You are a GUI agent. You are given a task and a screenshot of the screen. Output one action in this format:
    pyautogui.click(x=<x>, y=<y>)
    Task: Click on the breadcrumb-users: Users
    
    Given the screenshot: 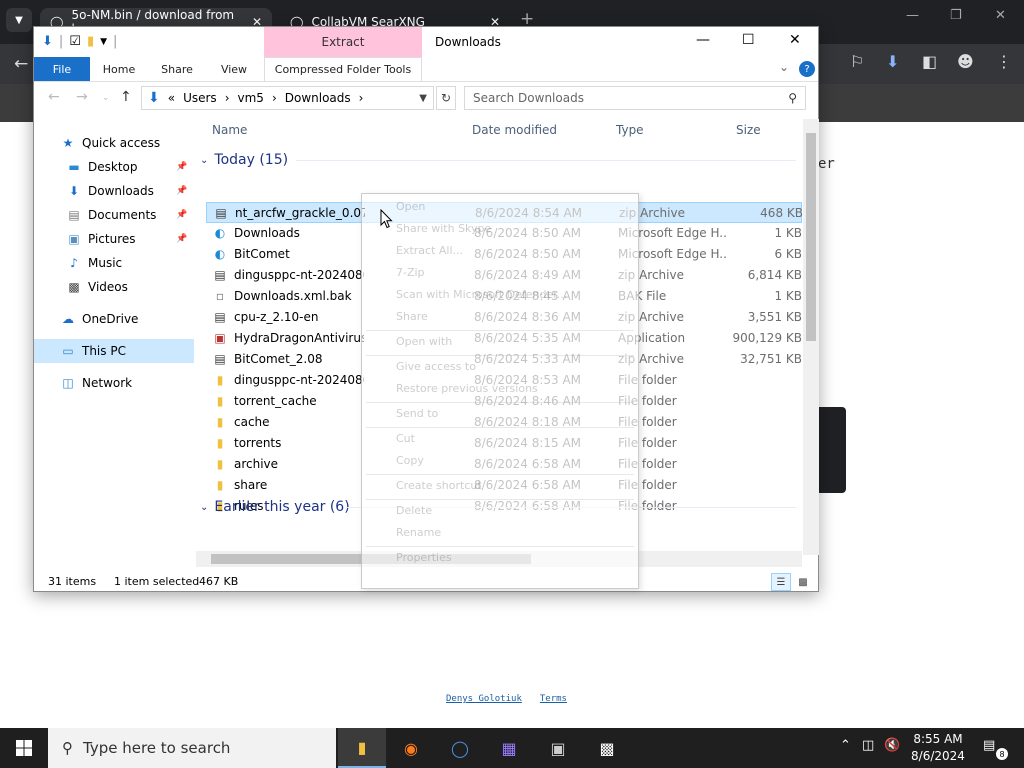 What is the action you would take?
    pyautogui.click(x=200, y=98)
    